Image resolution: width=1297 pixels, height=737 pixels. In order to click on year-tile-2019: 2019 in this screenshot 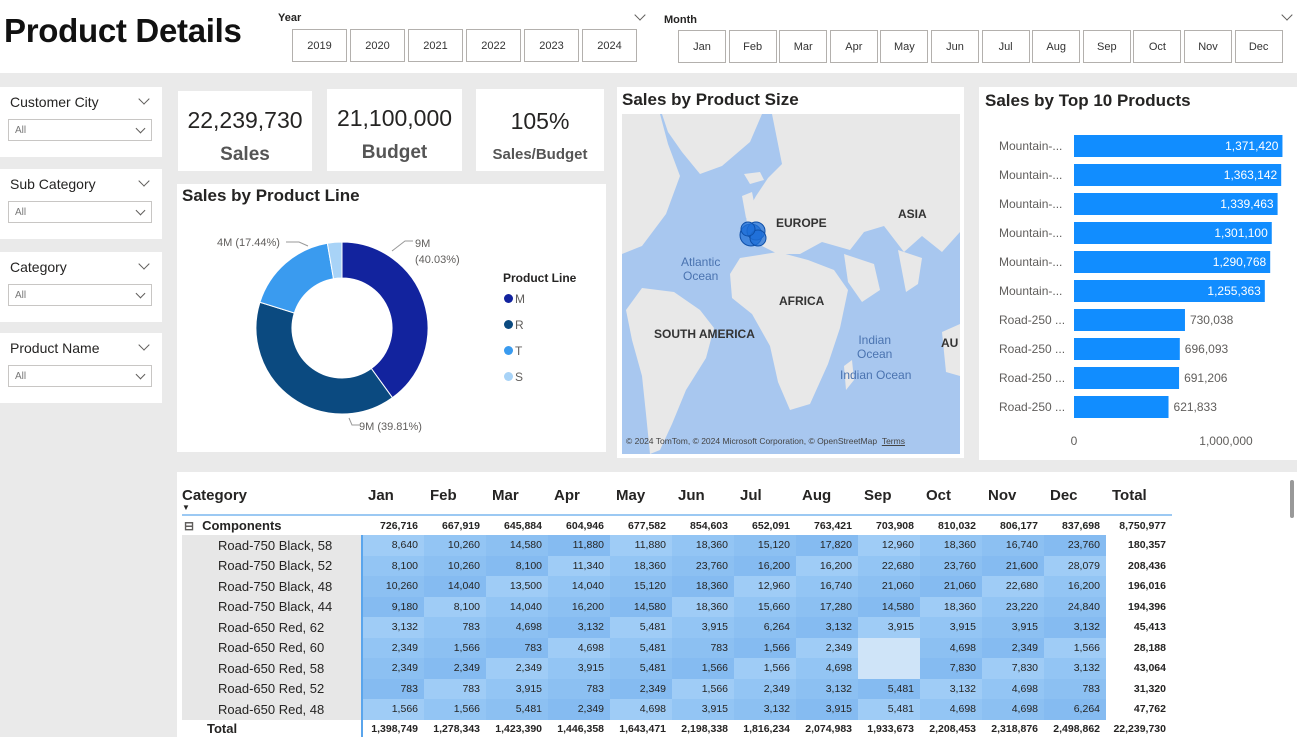, I will do `click(319, 45)`.